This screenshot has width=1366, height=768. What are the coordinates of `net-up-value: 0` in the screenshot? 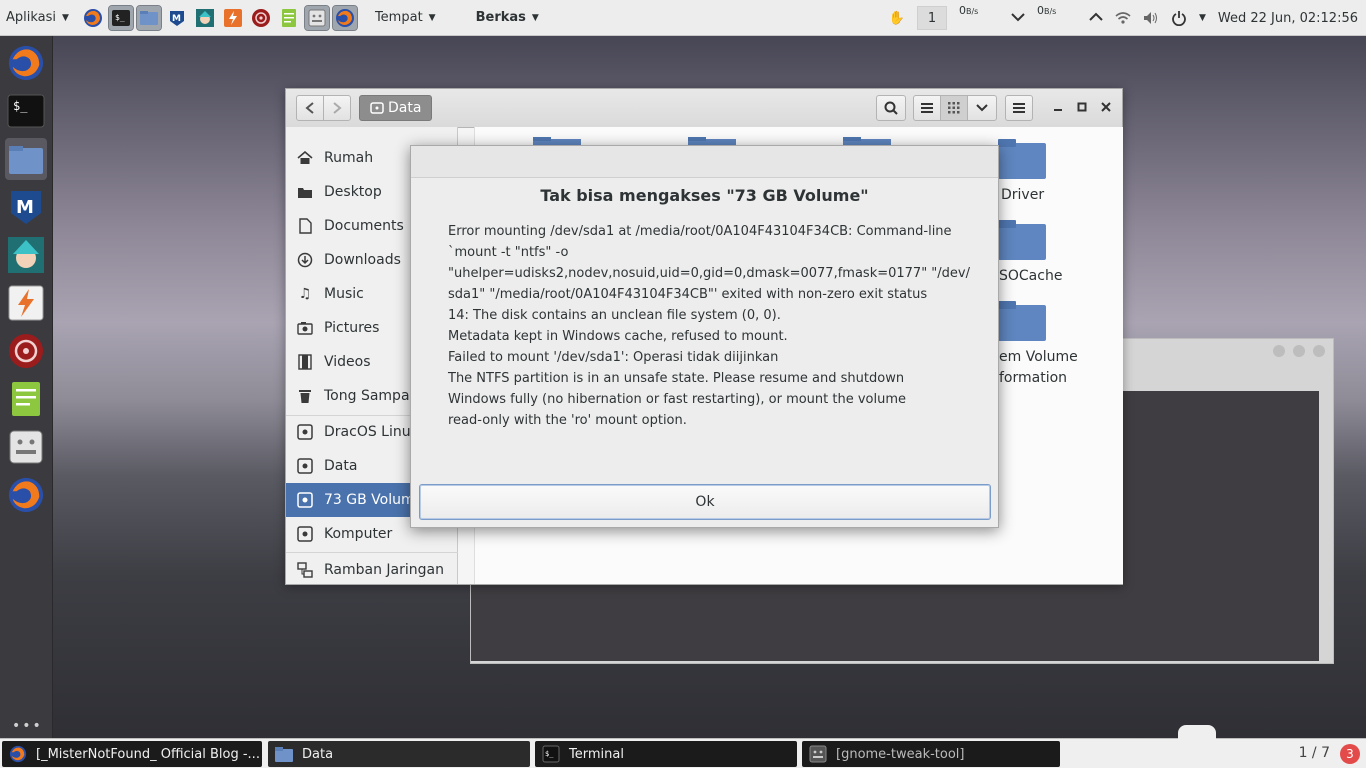 It's located at (1040, 10).